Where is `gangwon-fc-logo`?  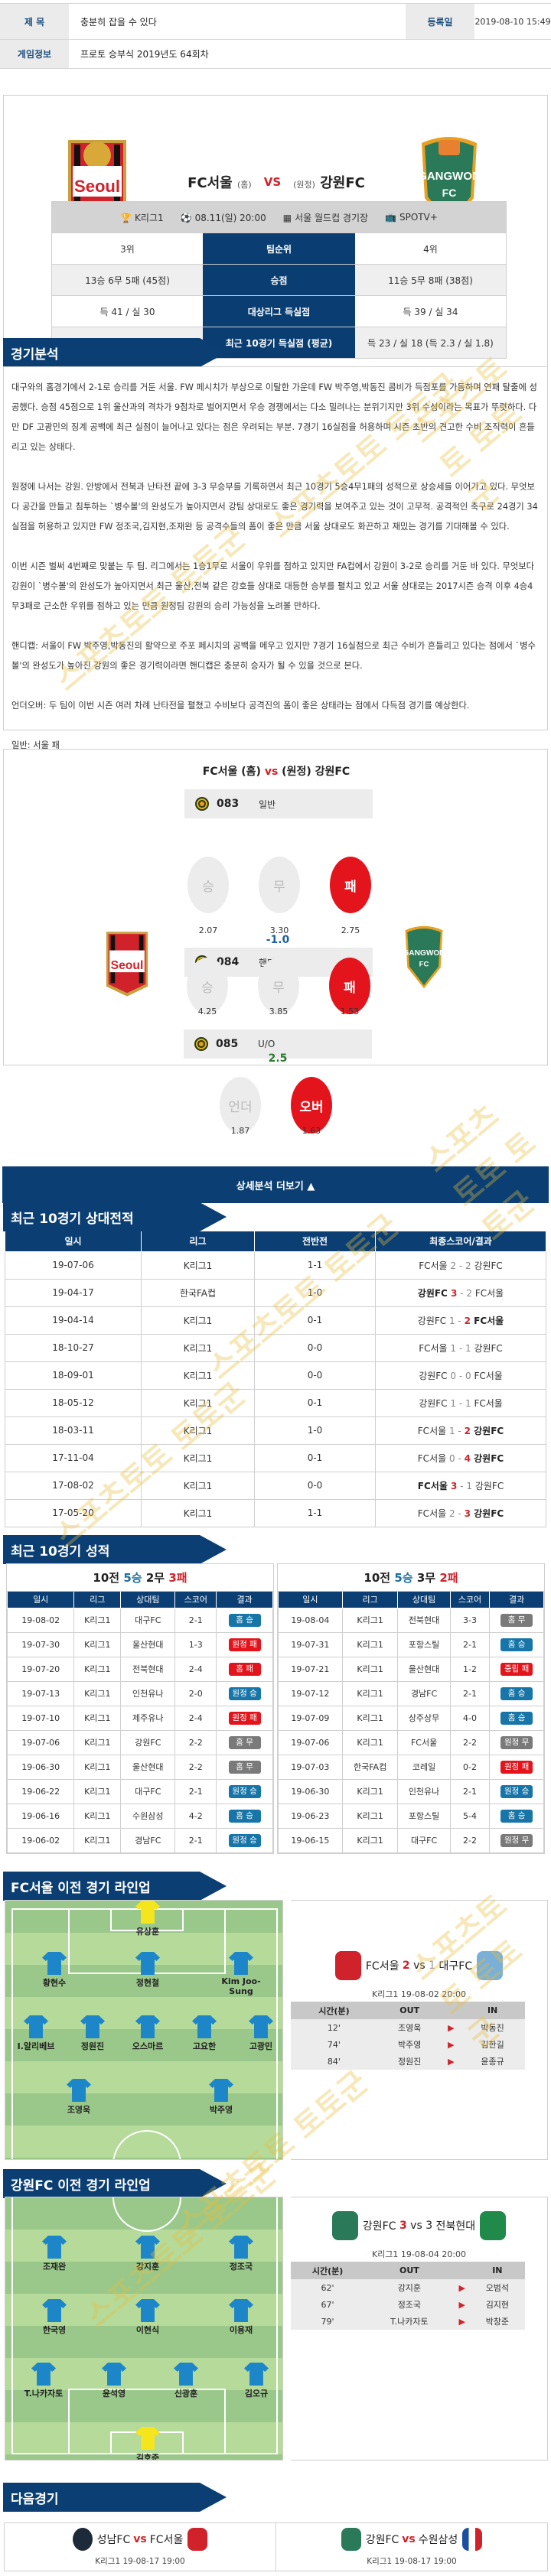 gangwon-fc-logo is located at coordinates (351, 2539).